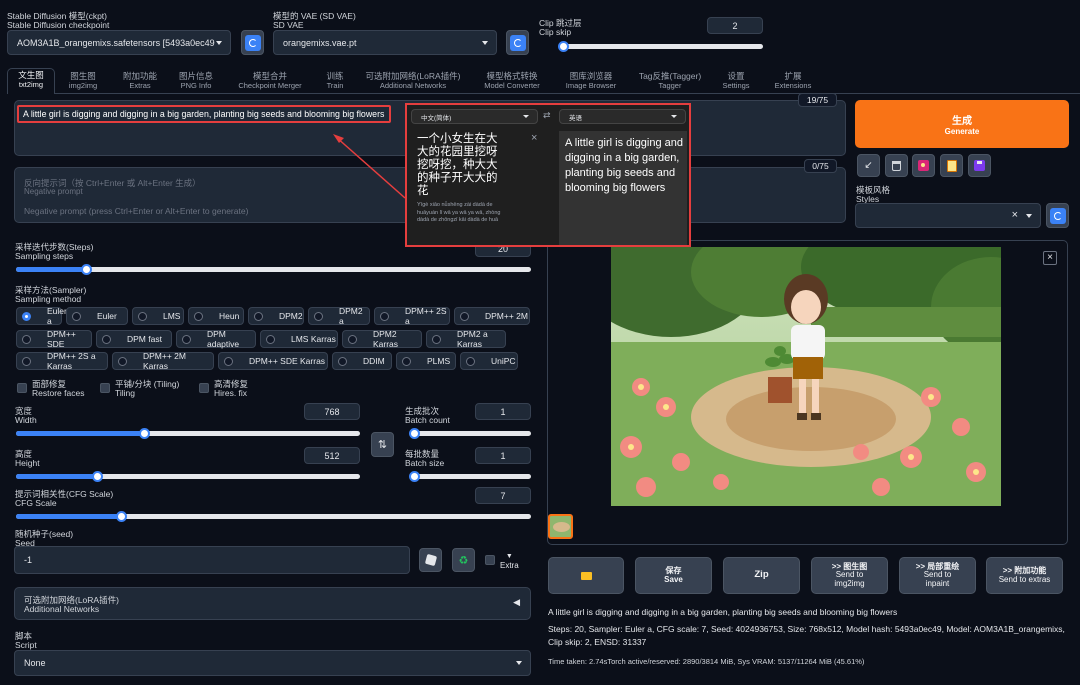 The width and height of the screenshot is (1080, 685). What do you see at coordinates (369, 166) in the screenshot?
I see `annotation-arrow` at bounding box center [369, 166].